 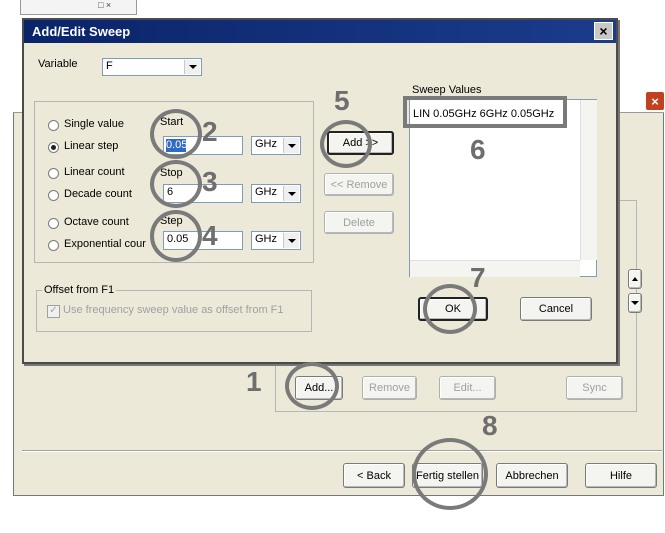 I want to click on radio-octave-count, so click(x=53, y=223).